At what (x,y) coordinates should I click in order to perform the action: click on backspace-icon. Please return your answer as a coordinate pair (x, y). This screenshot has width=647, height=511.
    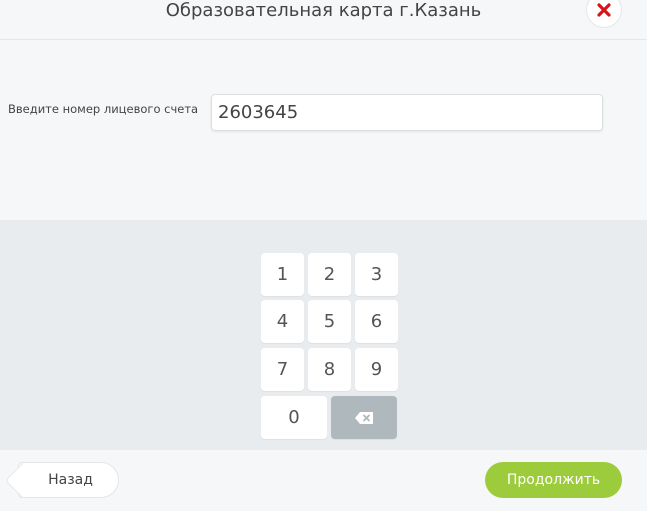
    Looking at the image, I should click on (364, 417).